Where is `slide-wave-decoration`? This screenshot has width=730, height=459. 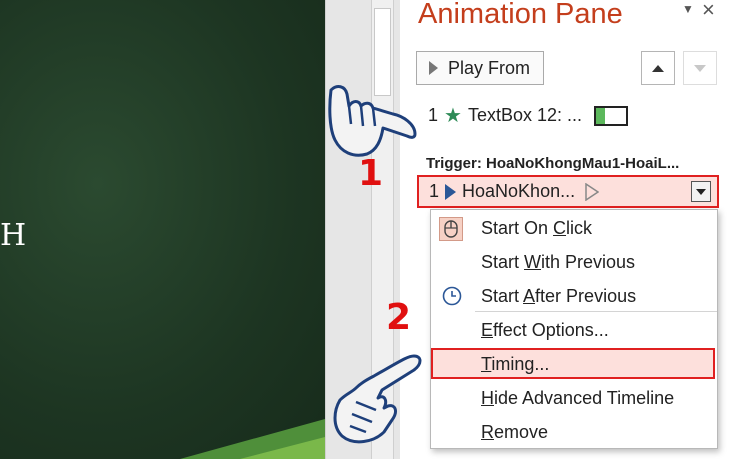
slide-wave-decoration is located at coordinates (252, 439).